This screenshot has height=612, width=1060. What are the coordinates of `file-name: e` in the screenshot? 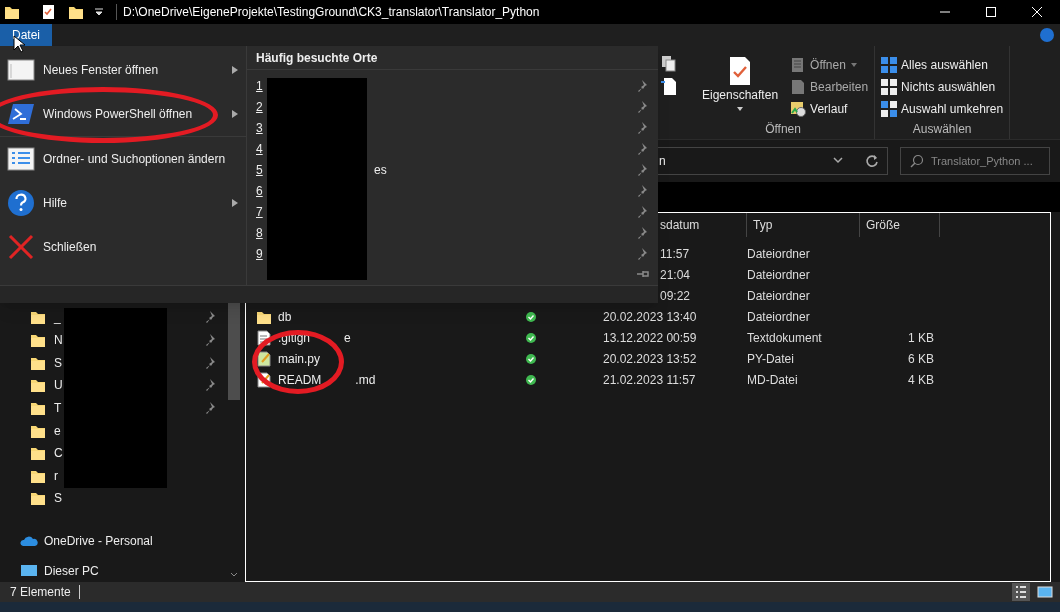 It's located at (347, 337).